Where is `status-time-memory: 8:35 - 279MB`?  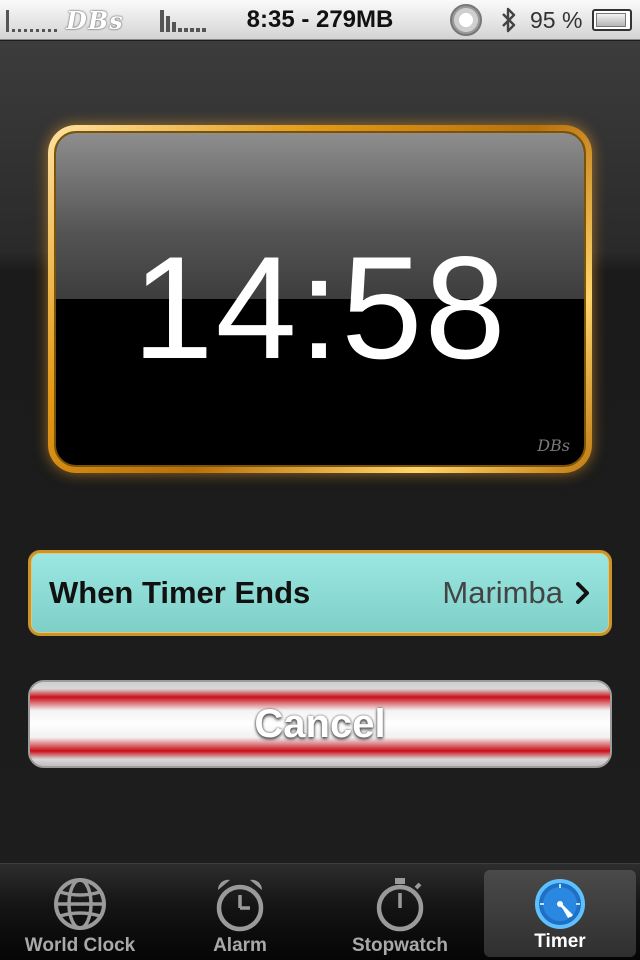 status-time-memory: 8:35 - 279MB is located at coordinates (320, 19).